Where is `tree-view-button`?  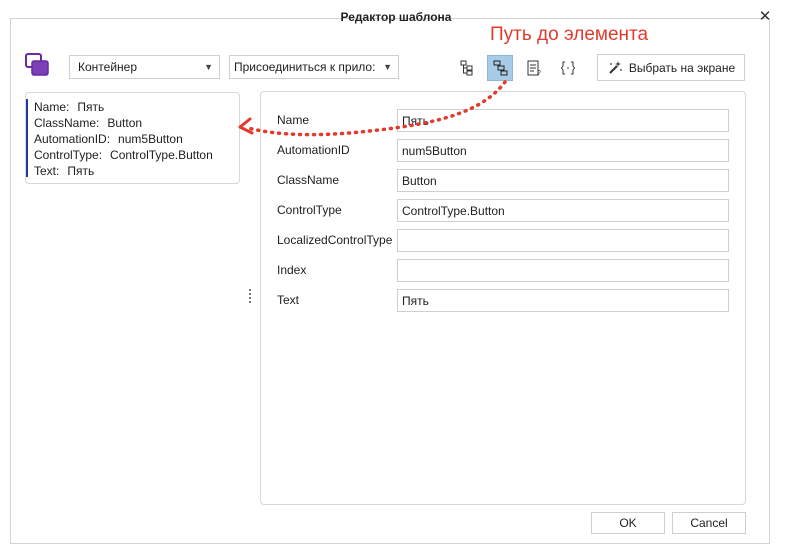
tree-view-button is located at coordinates (467, 68).